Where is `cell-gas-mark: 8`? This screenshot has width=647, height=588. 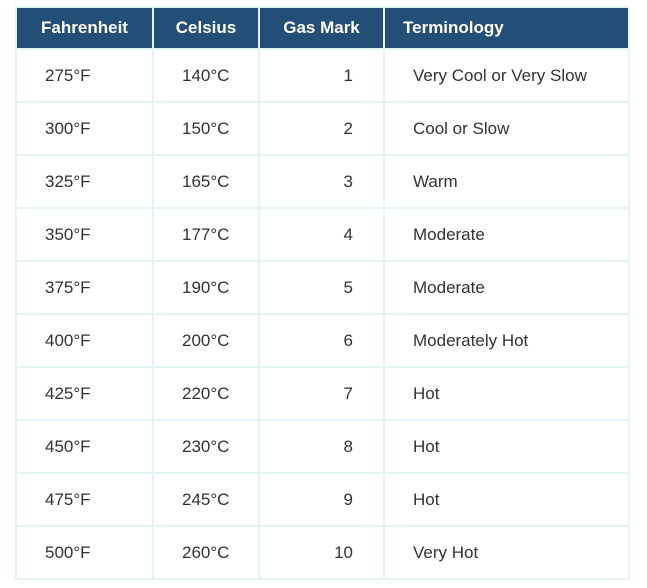
cell-gas-mark: 8 is located at coordinates (321, 446).